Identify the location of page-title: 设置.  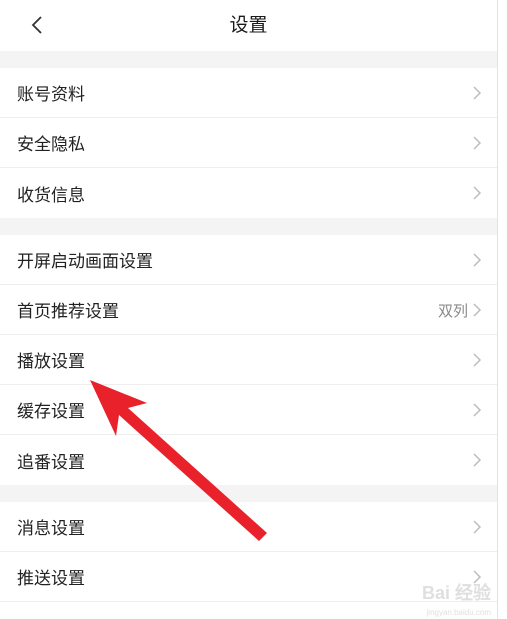
(248, 25).